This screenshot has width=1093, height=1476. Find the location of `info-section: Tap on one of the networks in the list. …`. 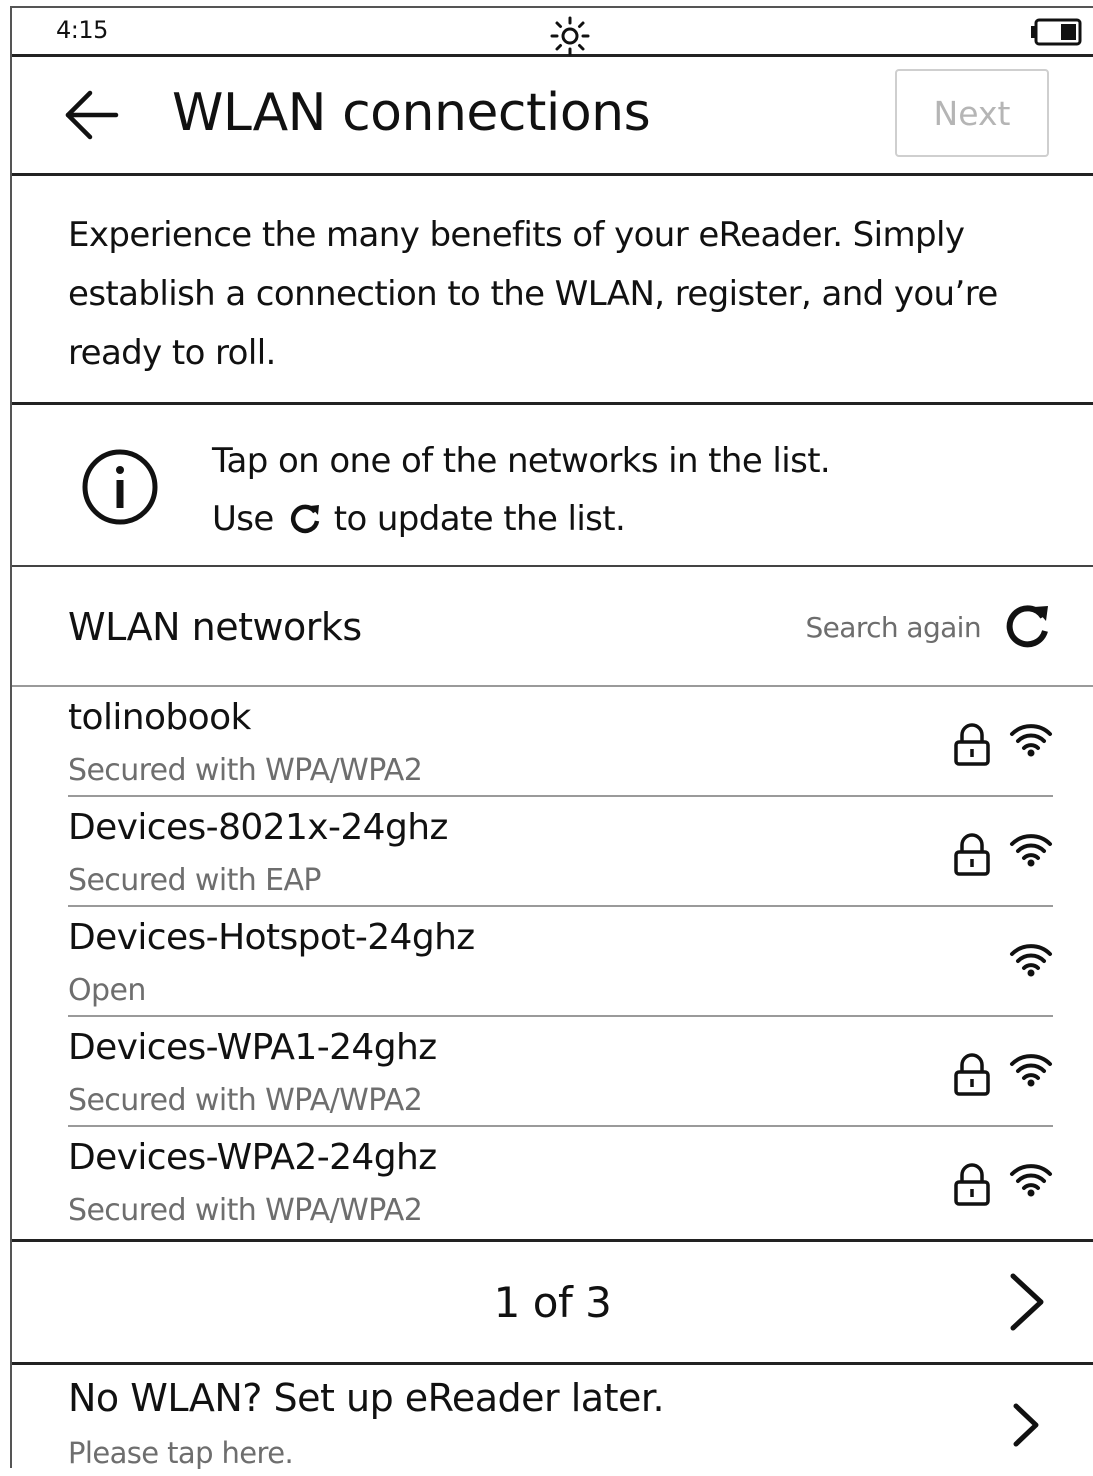

info-section: Tap on one of the networks in the list. … is located at coordinates (552, 486).